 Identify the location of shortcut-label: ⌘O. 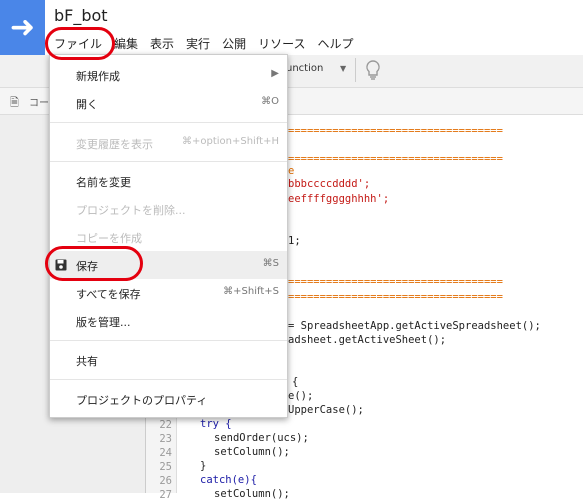
(270, 101).